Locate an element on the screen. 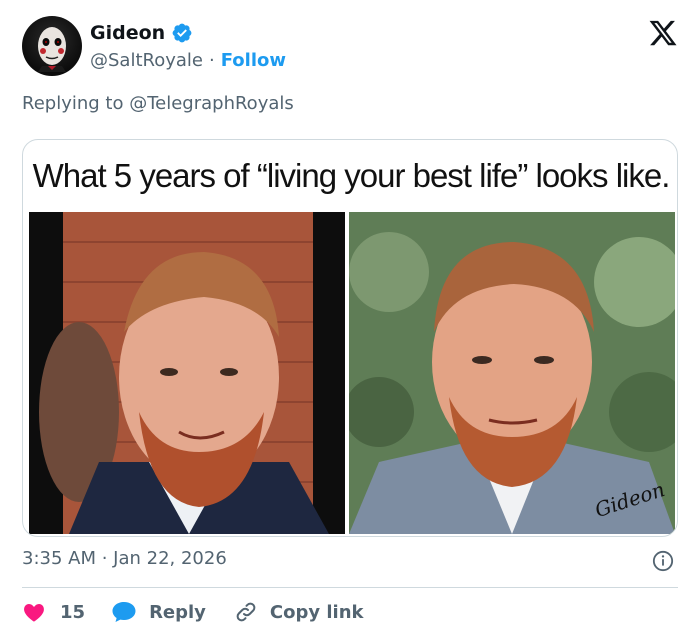 The height and width of the screenshot is (640, 700). copy-link-button: Copy link is located at coordinates (299, 612).